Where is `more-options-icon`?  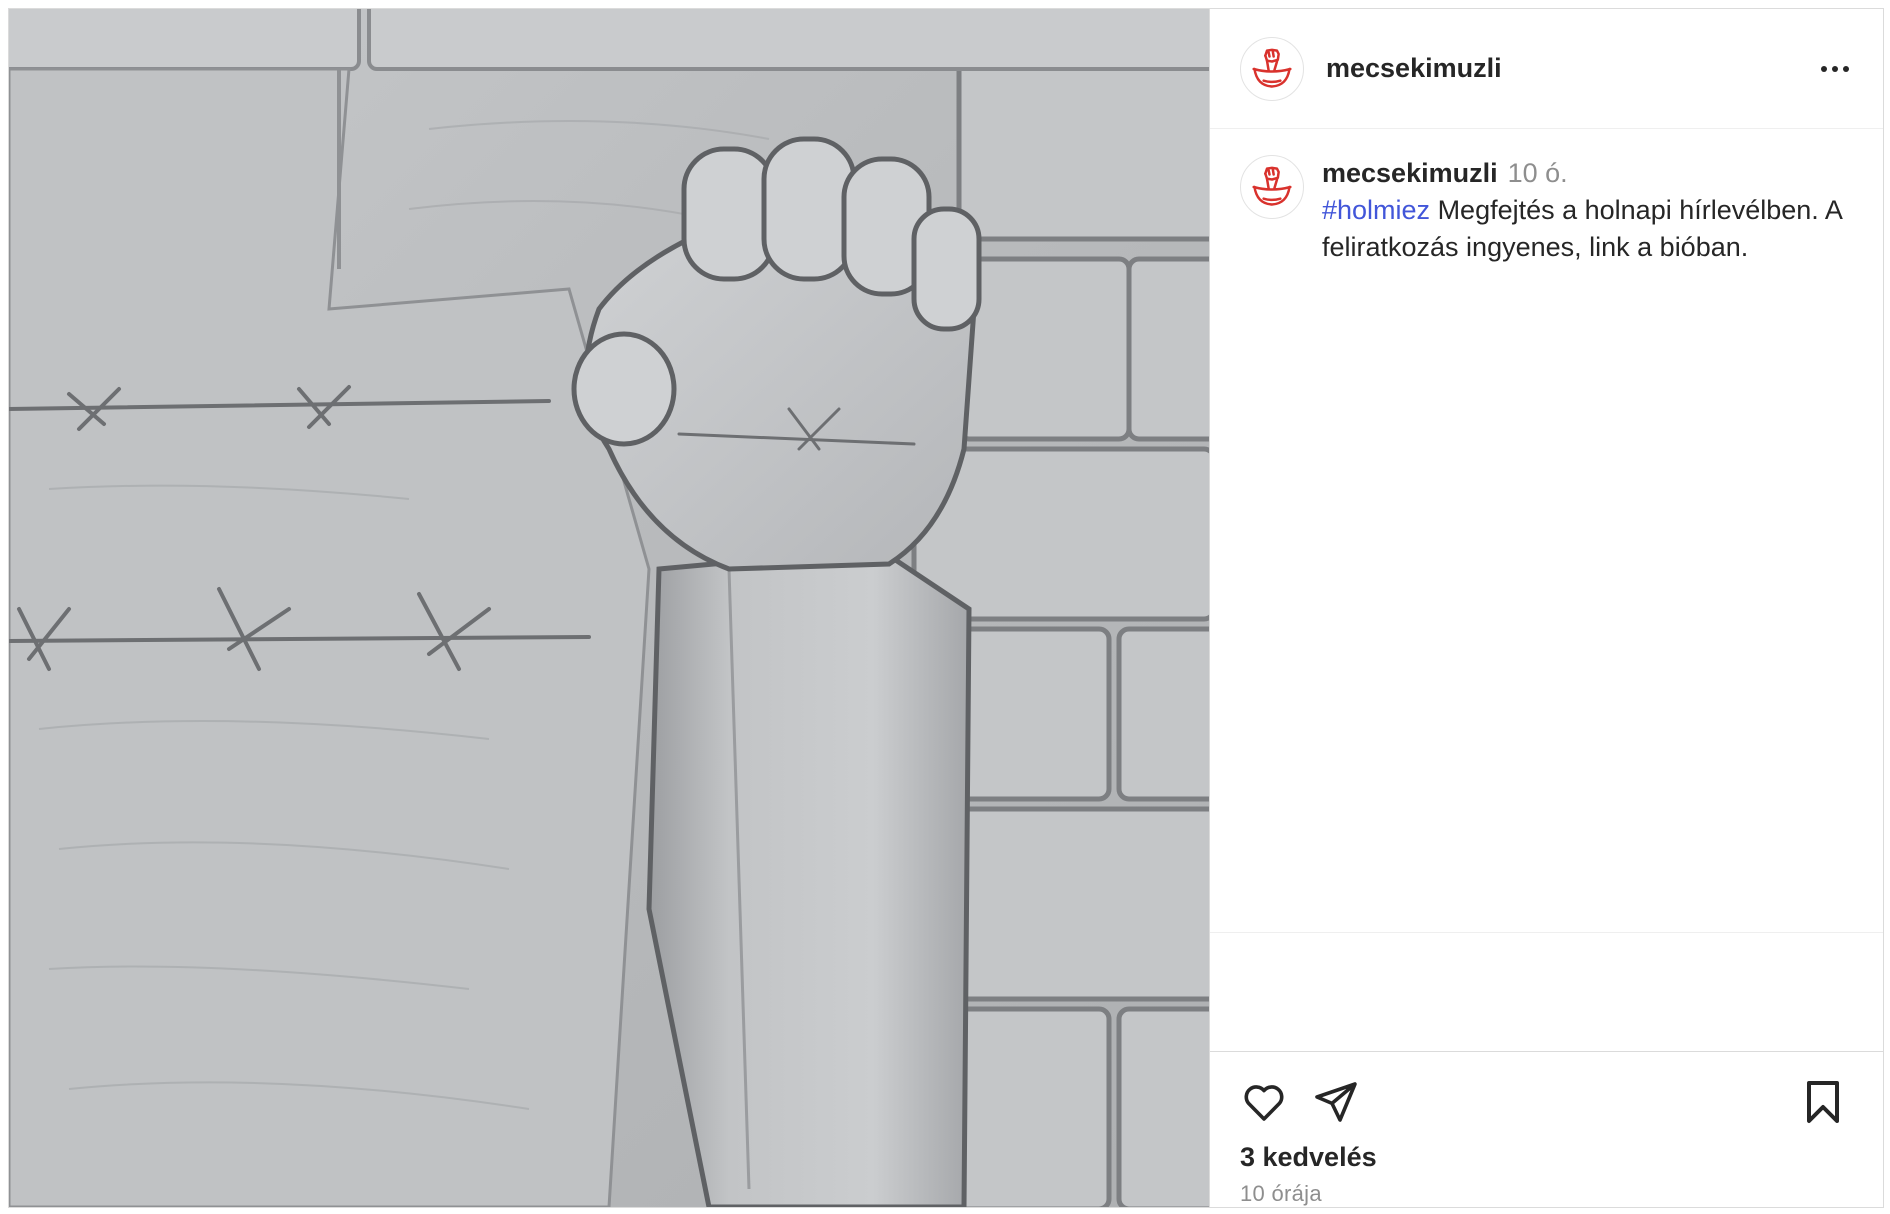 more-options-icon is located at coordinates (1835, 69).